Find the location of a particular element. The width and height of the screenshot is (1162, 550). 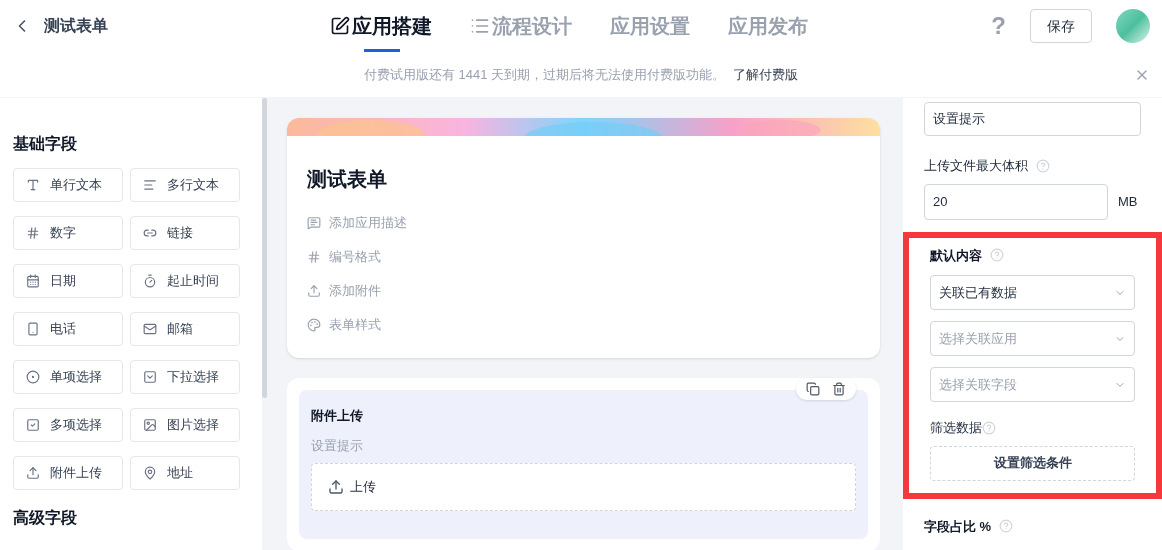

field-type-button: 电话 is located at coordinates (68, 329).